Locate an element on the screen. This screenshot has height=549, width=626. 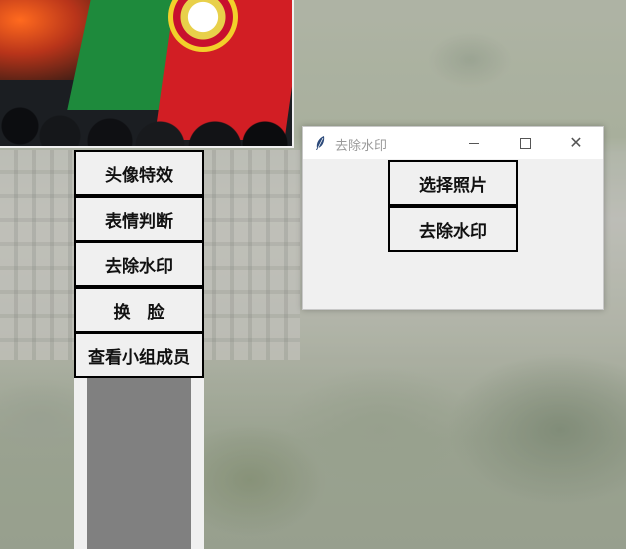
face-swap-button: 换 脸 is located at coordinates (139, 310).